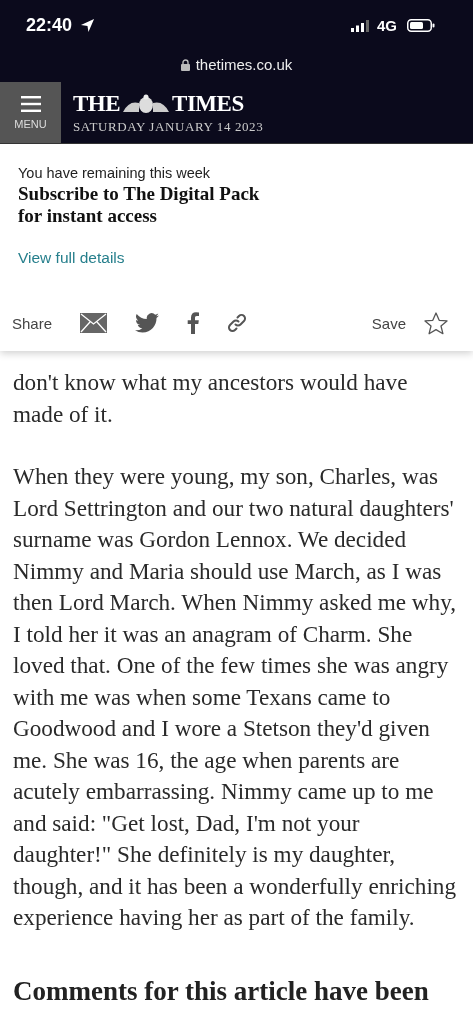 The image size is (473, 1024). I want to click on bird-icon, so click(147, 323).